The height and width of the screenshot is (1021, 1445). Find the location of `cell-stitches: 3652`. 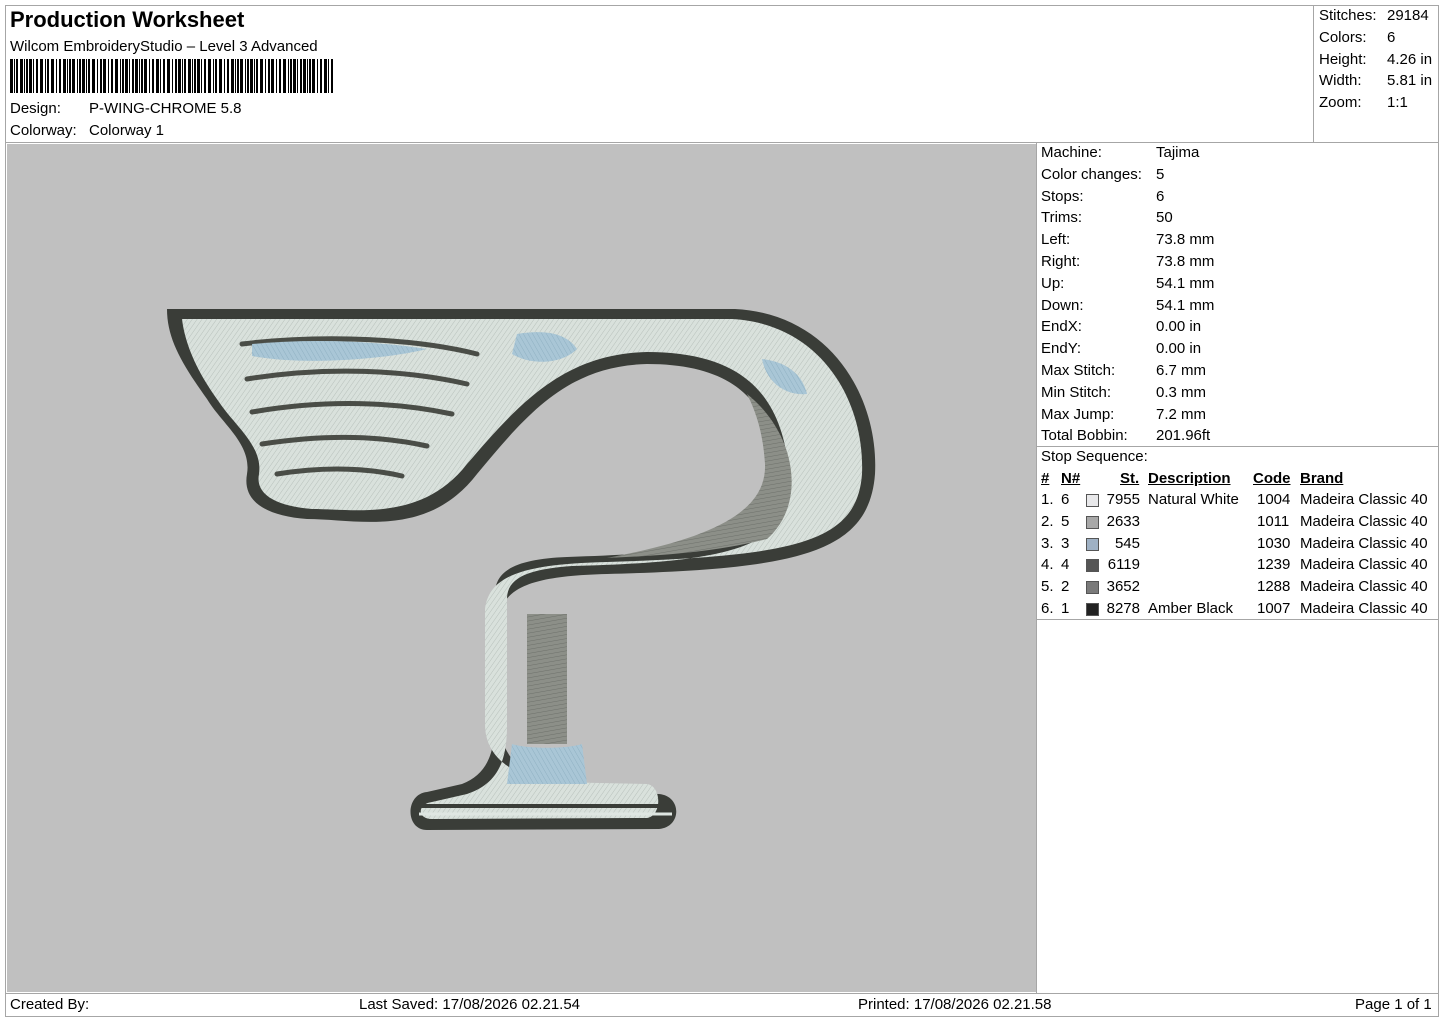

cell-stitches: 3652 is located at coordinates (1123, 587).